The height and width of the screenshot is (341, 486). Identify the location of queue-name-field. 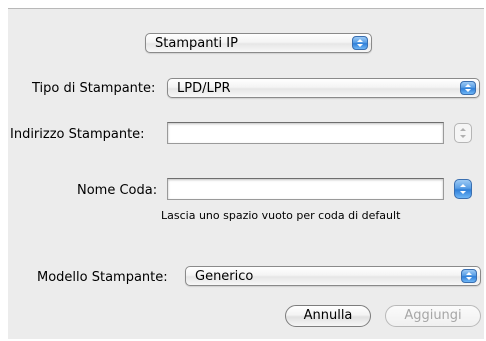
(305, 189).